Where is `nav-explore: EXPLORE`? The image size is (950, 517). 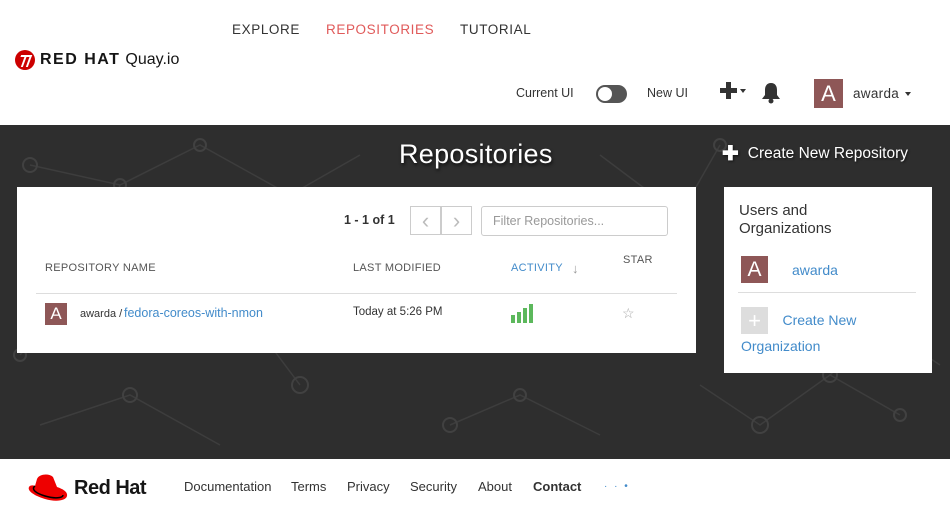 nav-explore: EXPLORE is located at coordinates (266, 29).